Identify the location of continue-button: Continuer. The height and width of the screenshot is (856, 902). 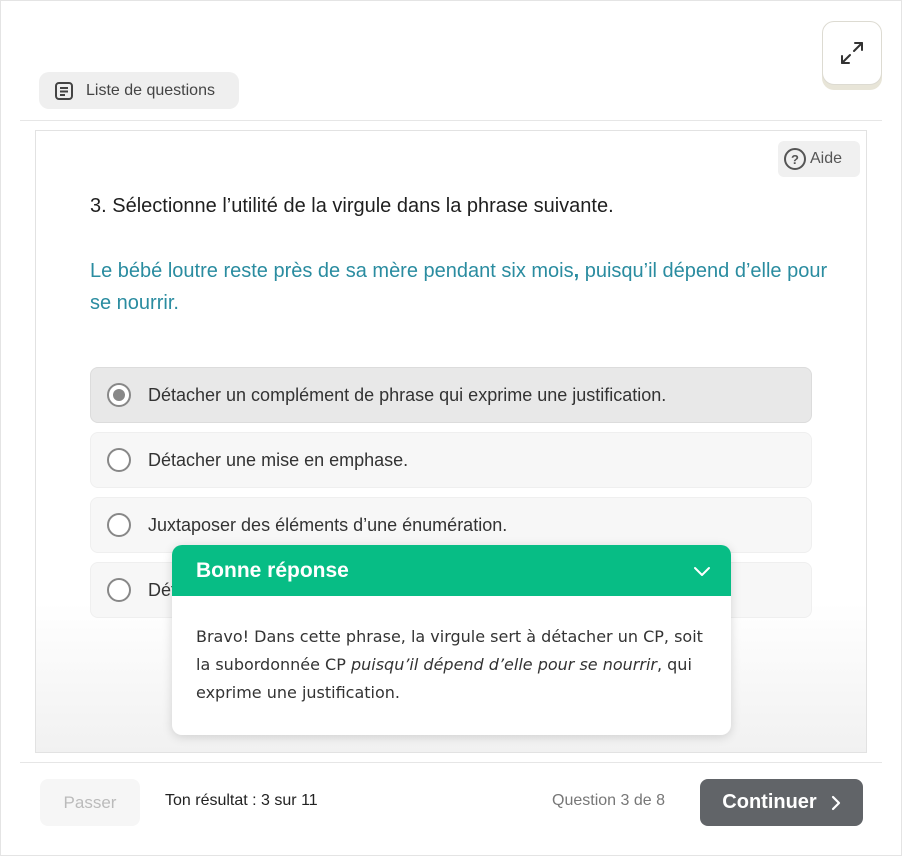
(781, 802).